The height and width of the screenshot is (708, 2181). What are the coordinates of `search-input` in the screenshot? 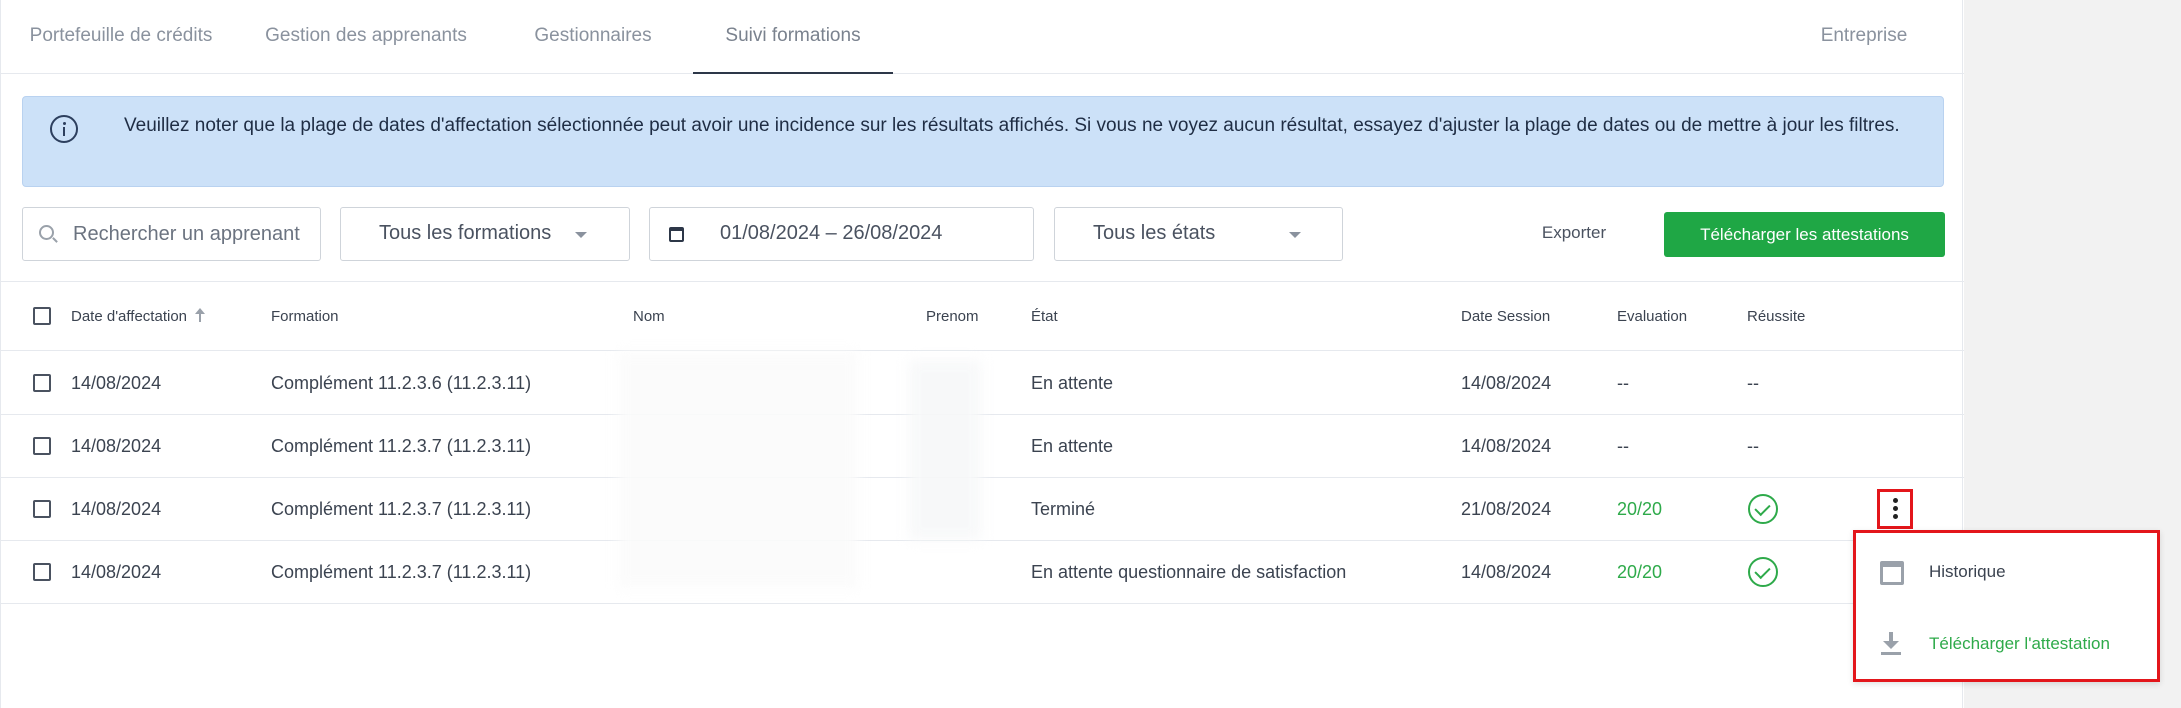 It's located at (193, 234).